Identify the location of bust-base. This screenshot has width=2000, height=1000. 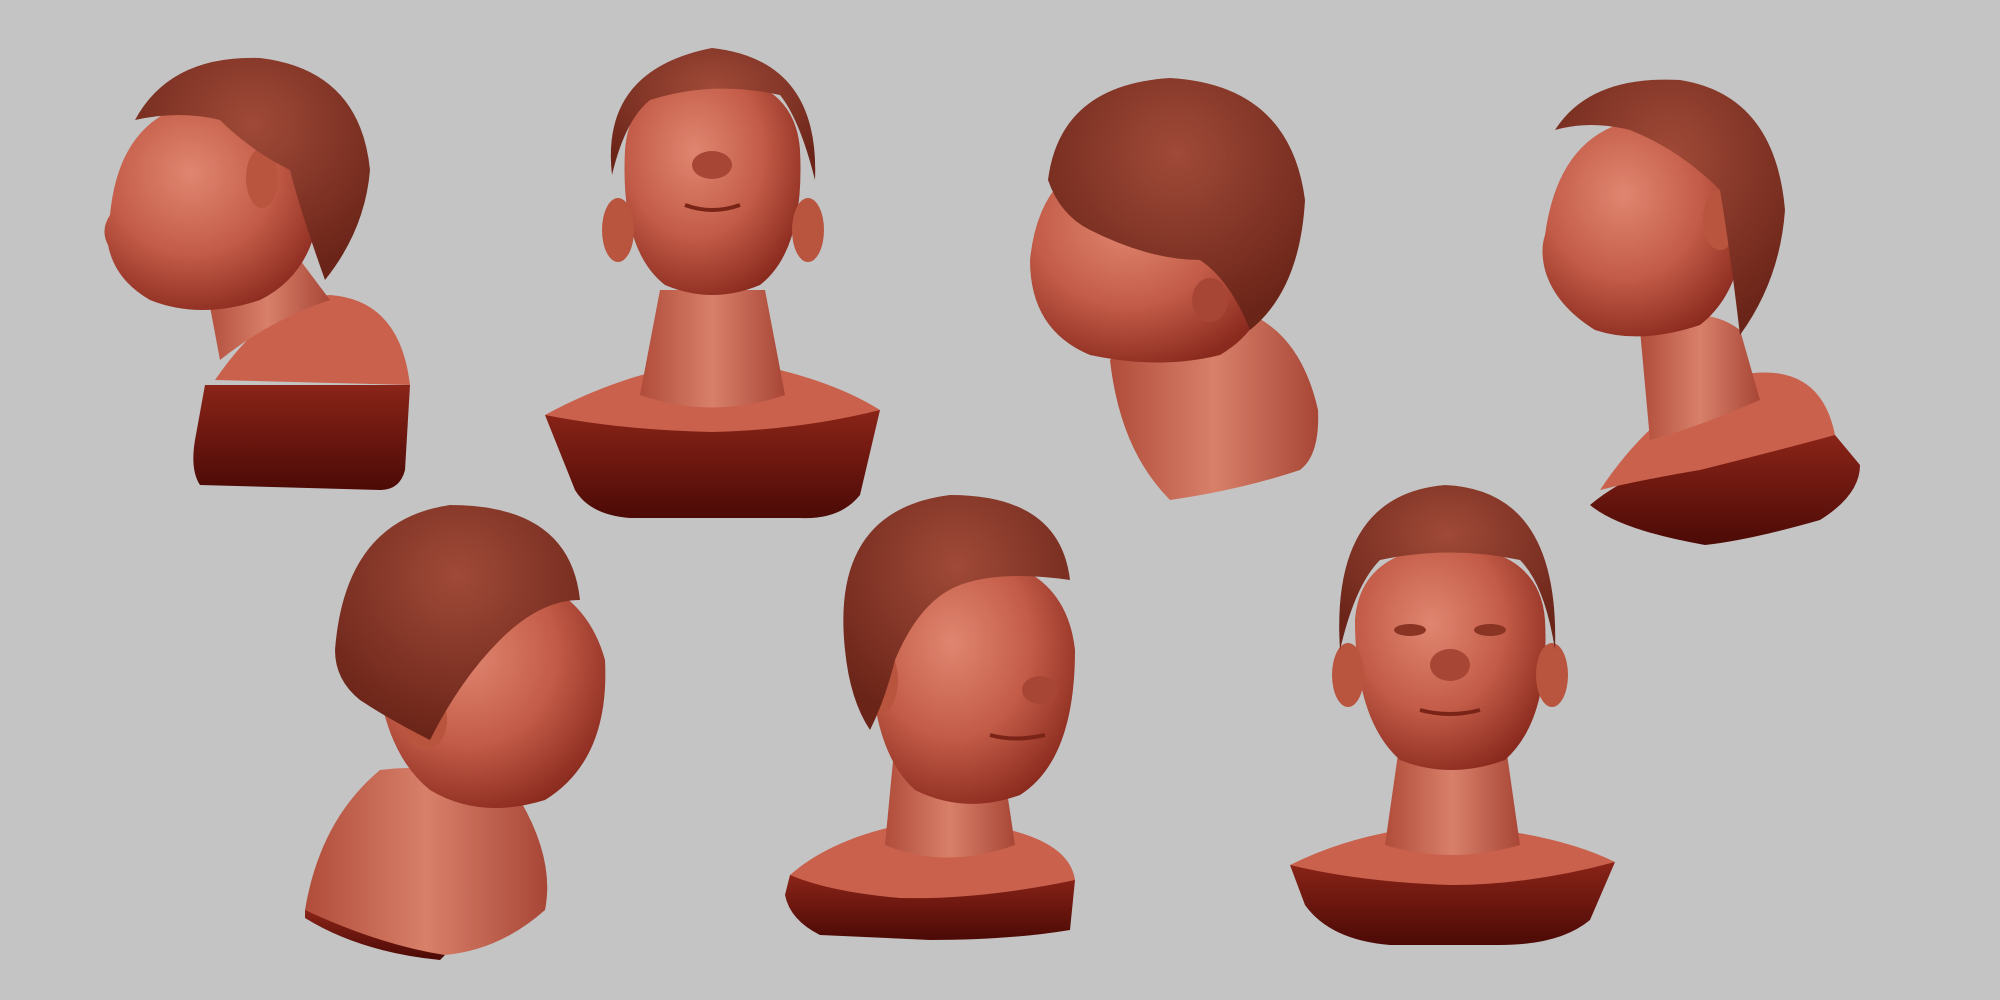
(301, 437).